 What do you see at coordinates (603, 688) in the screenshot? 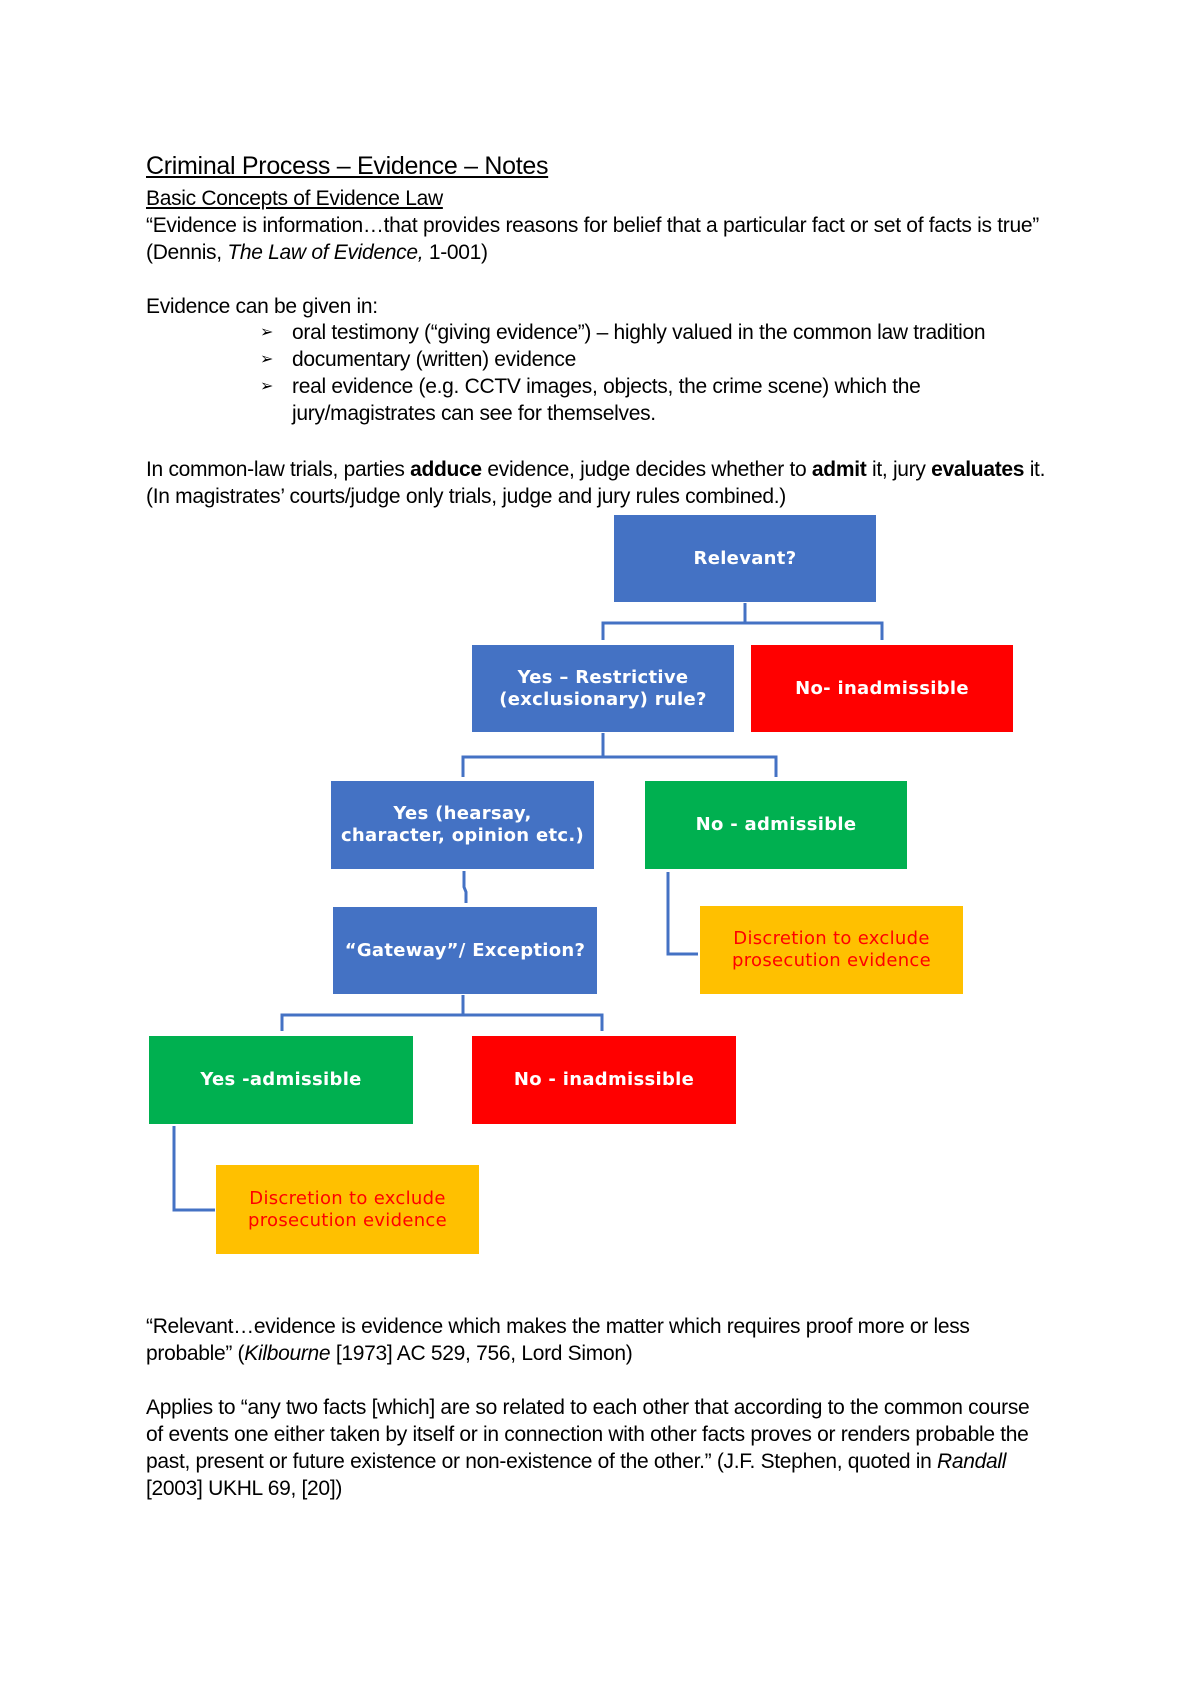
I see `node-restrictive-rule: Yes – Restrictive (exclusionary) rule?` at bounding box center [603, 688].